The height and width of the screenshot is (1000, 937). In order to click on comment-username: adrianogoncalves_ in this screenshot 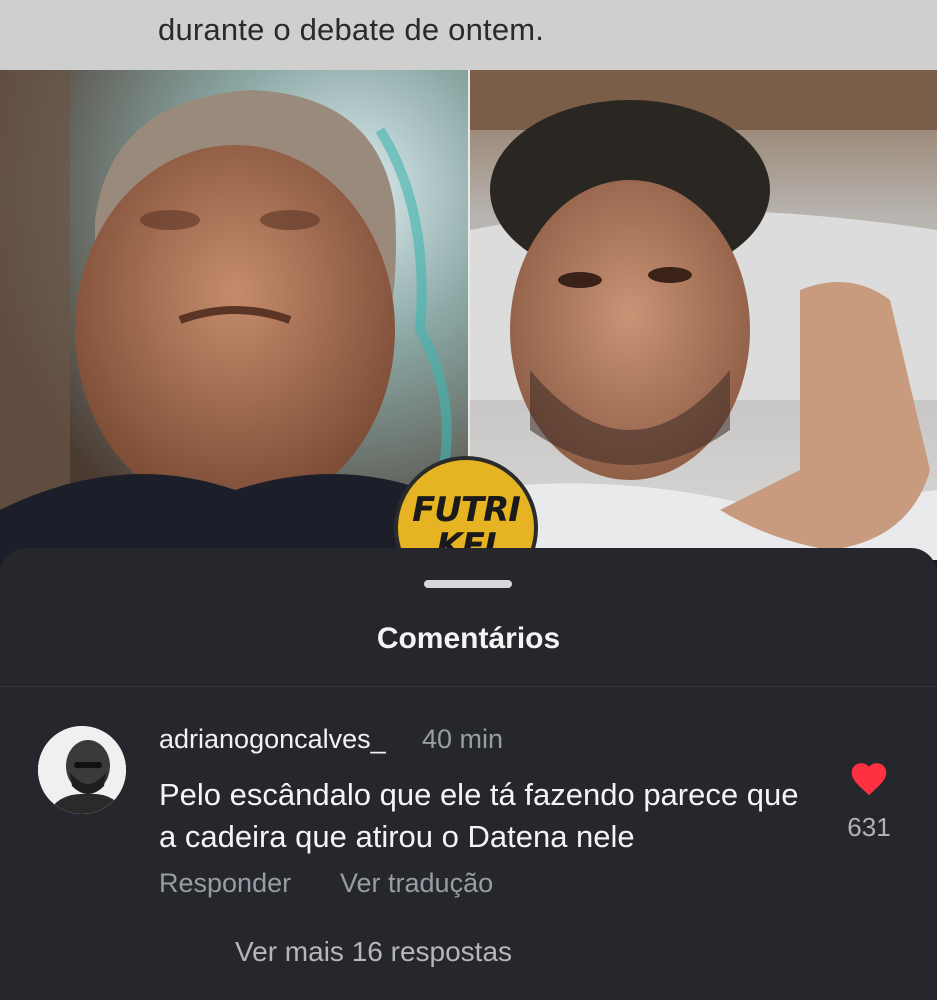, I will do `click(272, 739)`.